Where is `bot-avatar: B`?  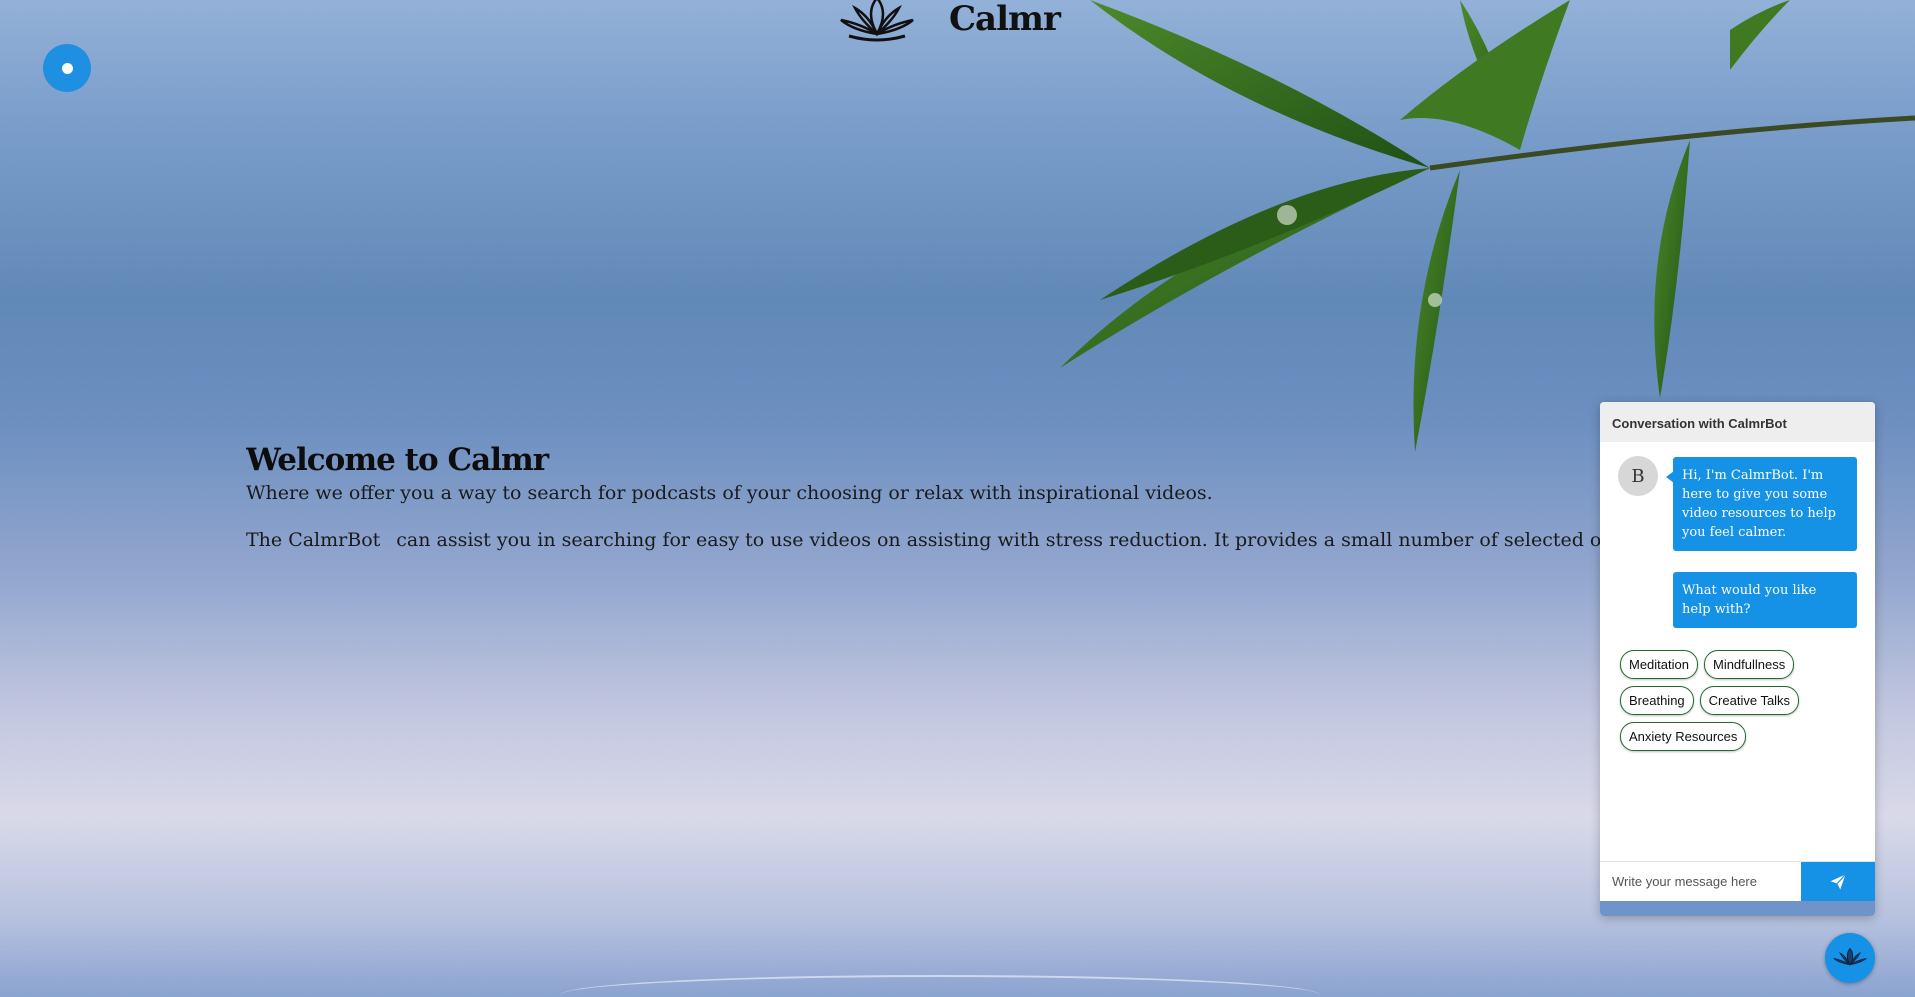 bot-avatar: B is located at coordinates (1638, 476).